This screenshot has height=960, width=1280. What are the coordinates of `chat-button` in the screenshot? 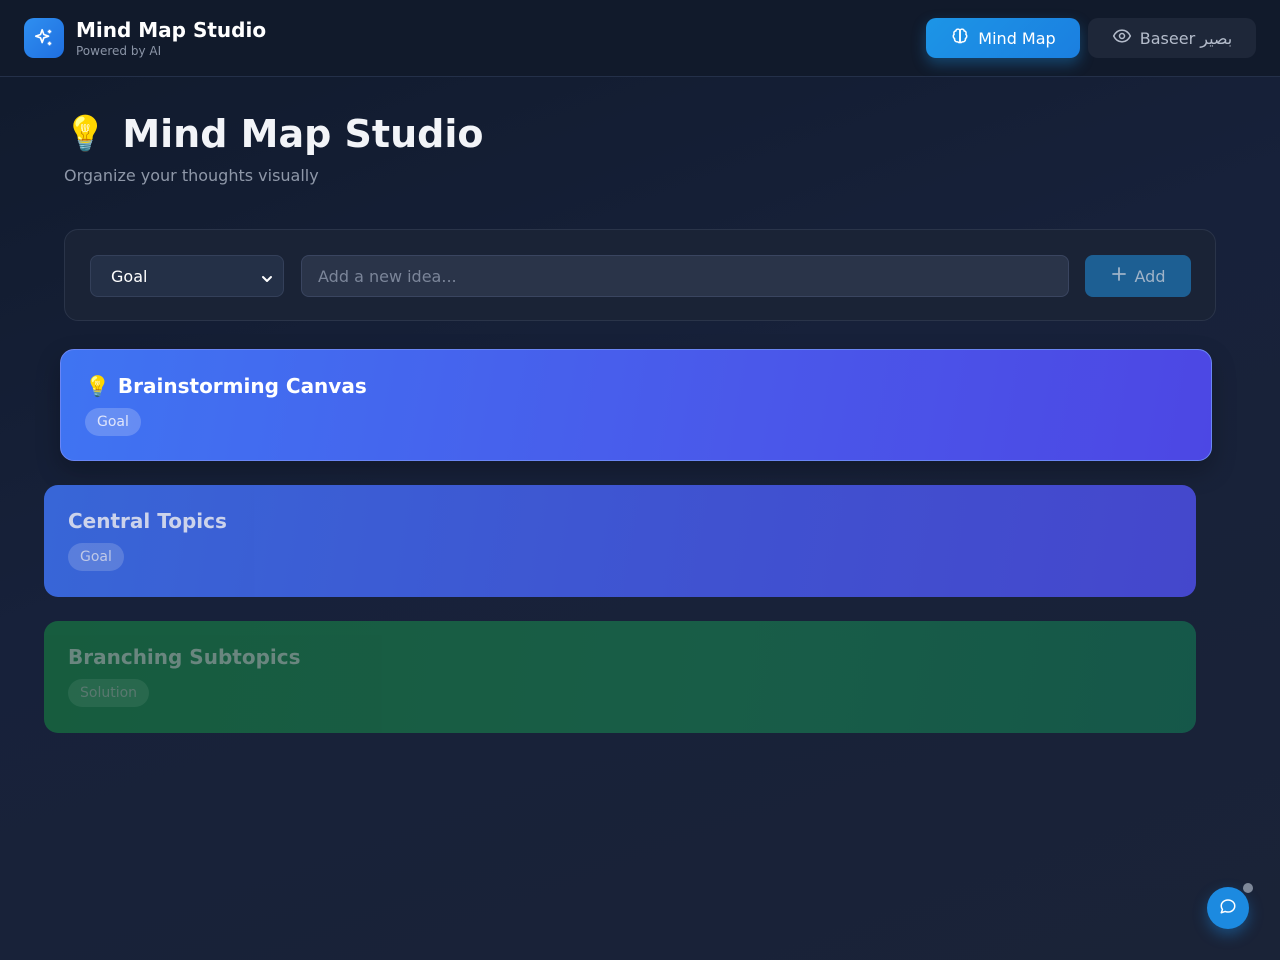 It's located at (1228, 908).